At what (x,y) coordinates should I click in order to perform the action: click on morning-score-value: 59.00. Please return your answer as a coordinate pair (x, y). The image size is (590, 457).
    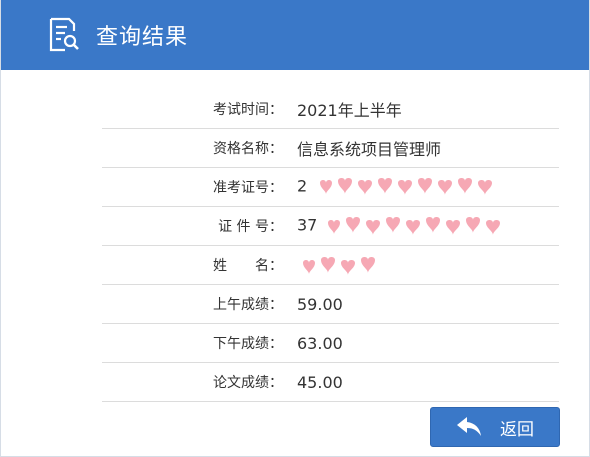
    Looking at the image, I should click on (320, 304).